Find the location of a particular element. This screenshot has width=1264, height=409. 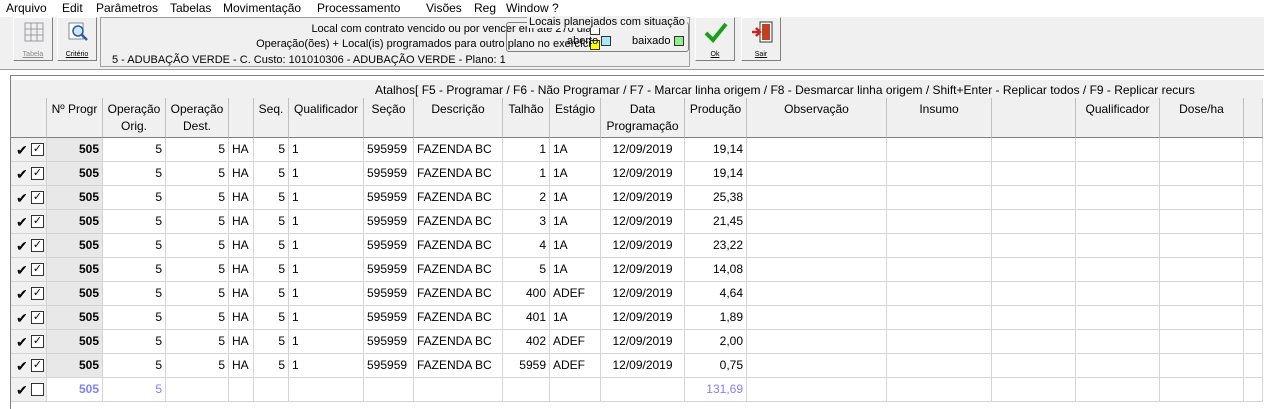

header-descricao: Descrição is located at coordinates (458, 118).